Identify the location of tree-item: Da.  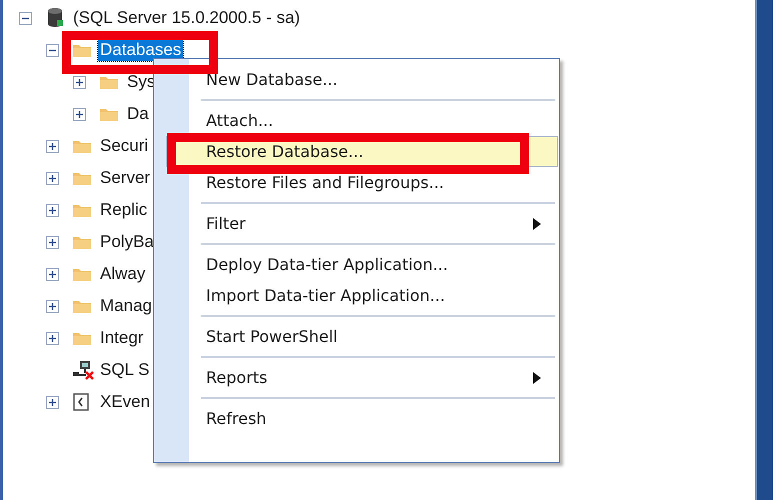
(138, 114).